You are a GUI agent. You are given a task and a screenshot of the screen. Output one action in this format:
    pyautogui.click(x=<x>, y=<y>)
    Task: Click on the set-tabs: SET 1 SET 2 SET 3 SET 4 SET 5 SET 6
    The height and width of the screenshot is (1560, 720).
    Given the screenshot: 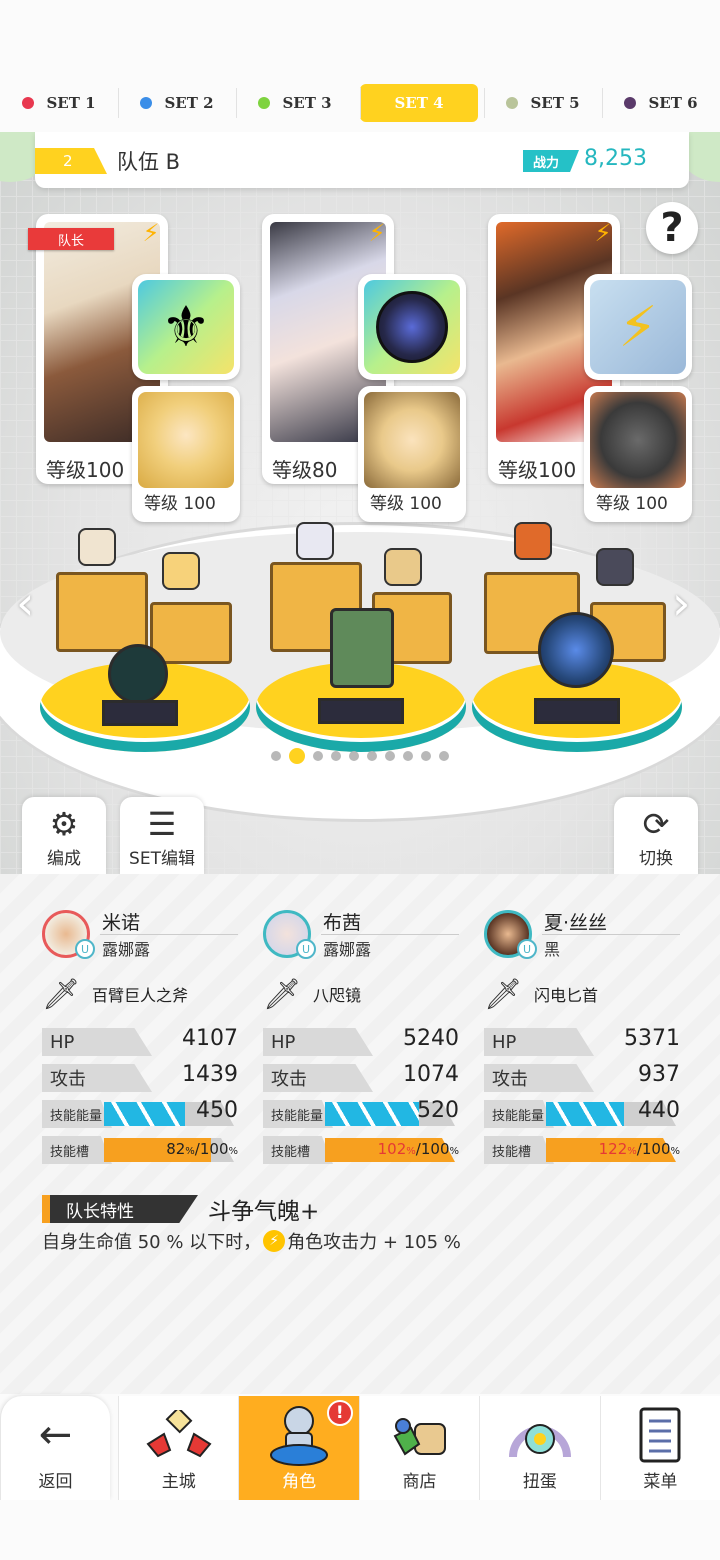 What is the action you would take?
    pyautogui.click(x=360, y=103)
    